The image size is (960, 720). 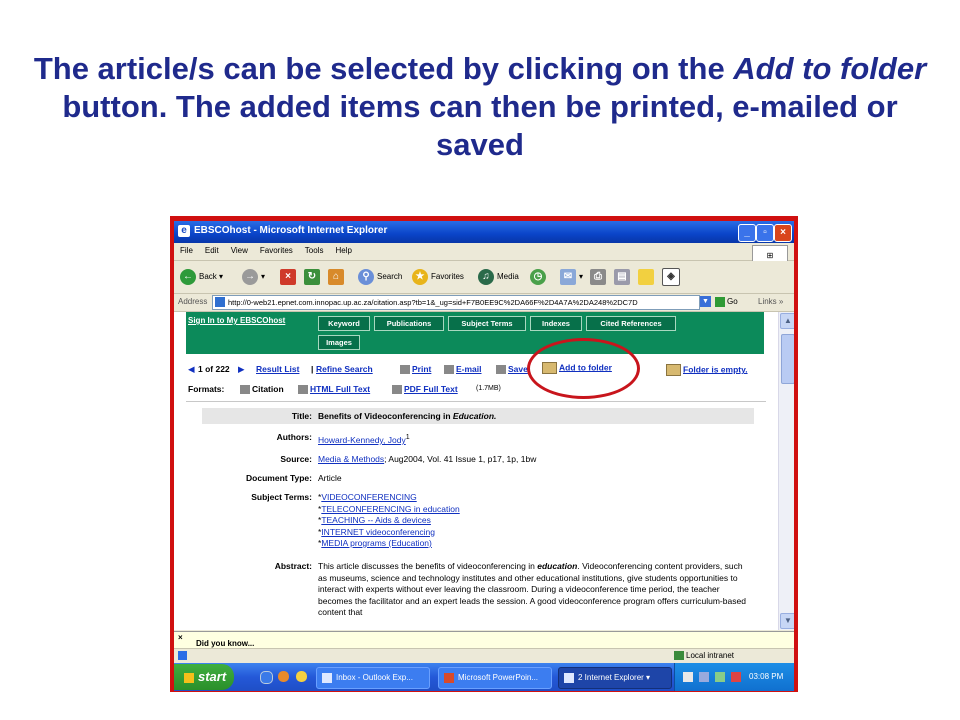 I want to click on search-icon: ⚲, so click(x=366, y=276).